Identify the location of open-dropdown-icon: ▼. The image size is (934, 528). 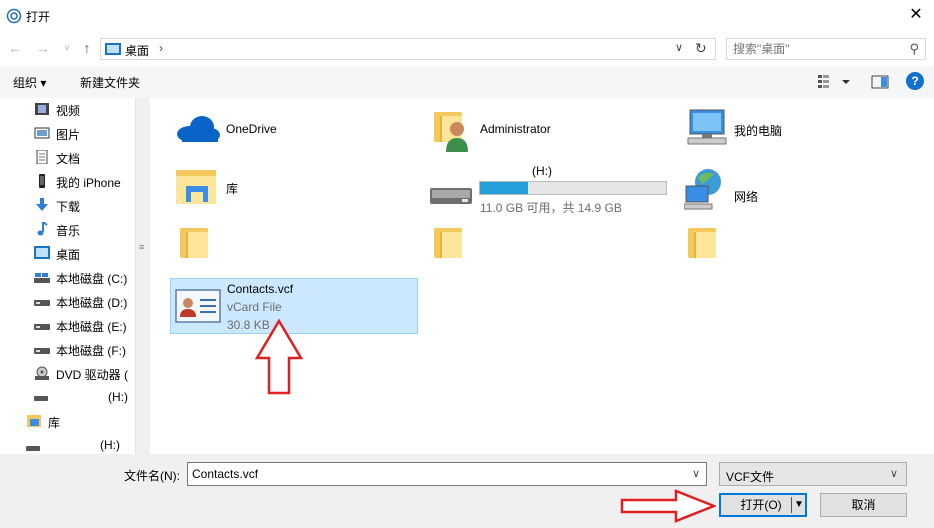
(799, 505).